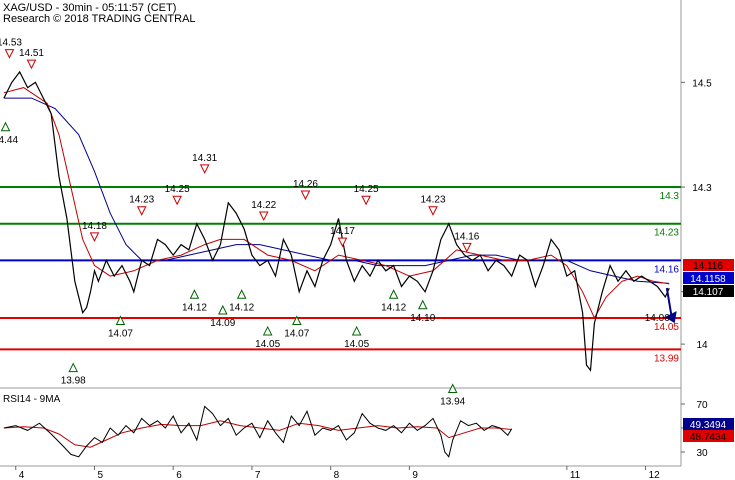 This screenshot has width=735, height=480. I want to click on time-tick-label: 4, so click(22, 475).